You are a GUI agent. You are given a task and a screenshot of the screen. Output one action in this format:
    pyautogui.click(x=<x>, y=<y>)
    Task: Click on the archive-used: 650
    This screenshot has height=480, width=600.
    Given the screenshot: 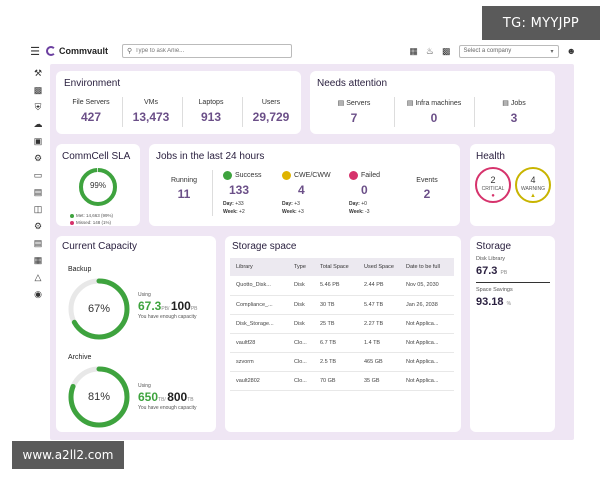 What is the action you would take?
    pyautogui.click(x=148, y=397)
    